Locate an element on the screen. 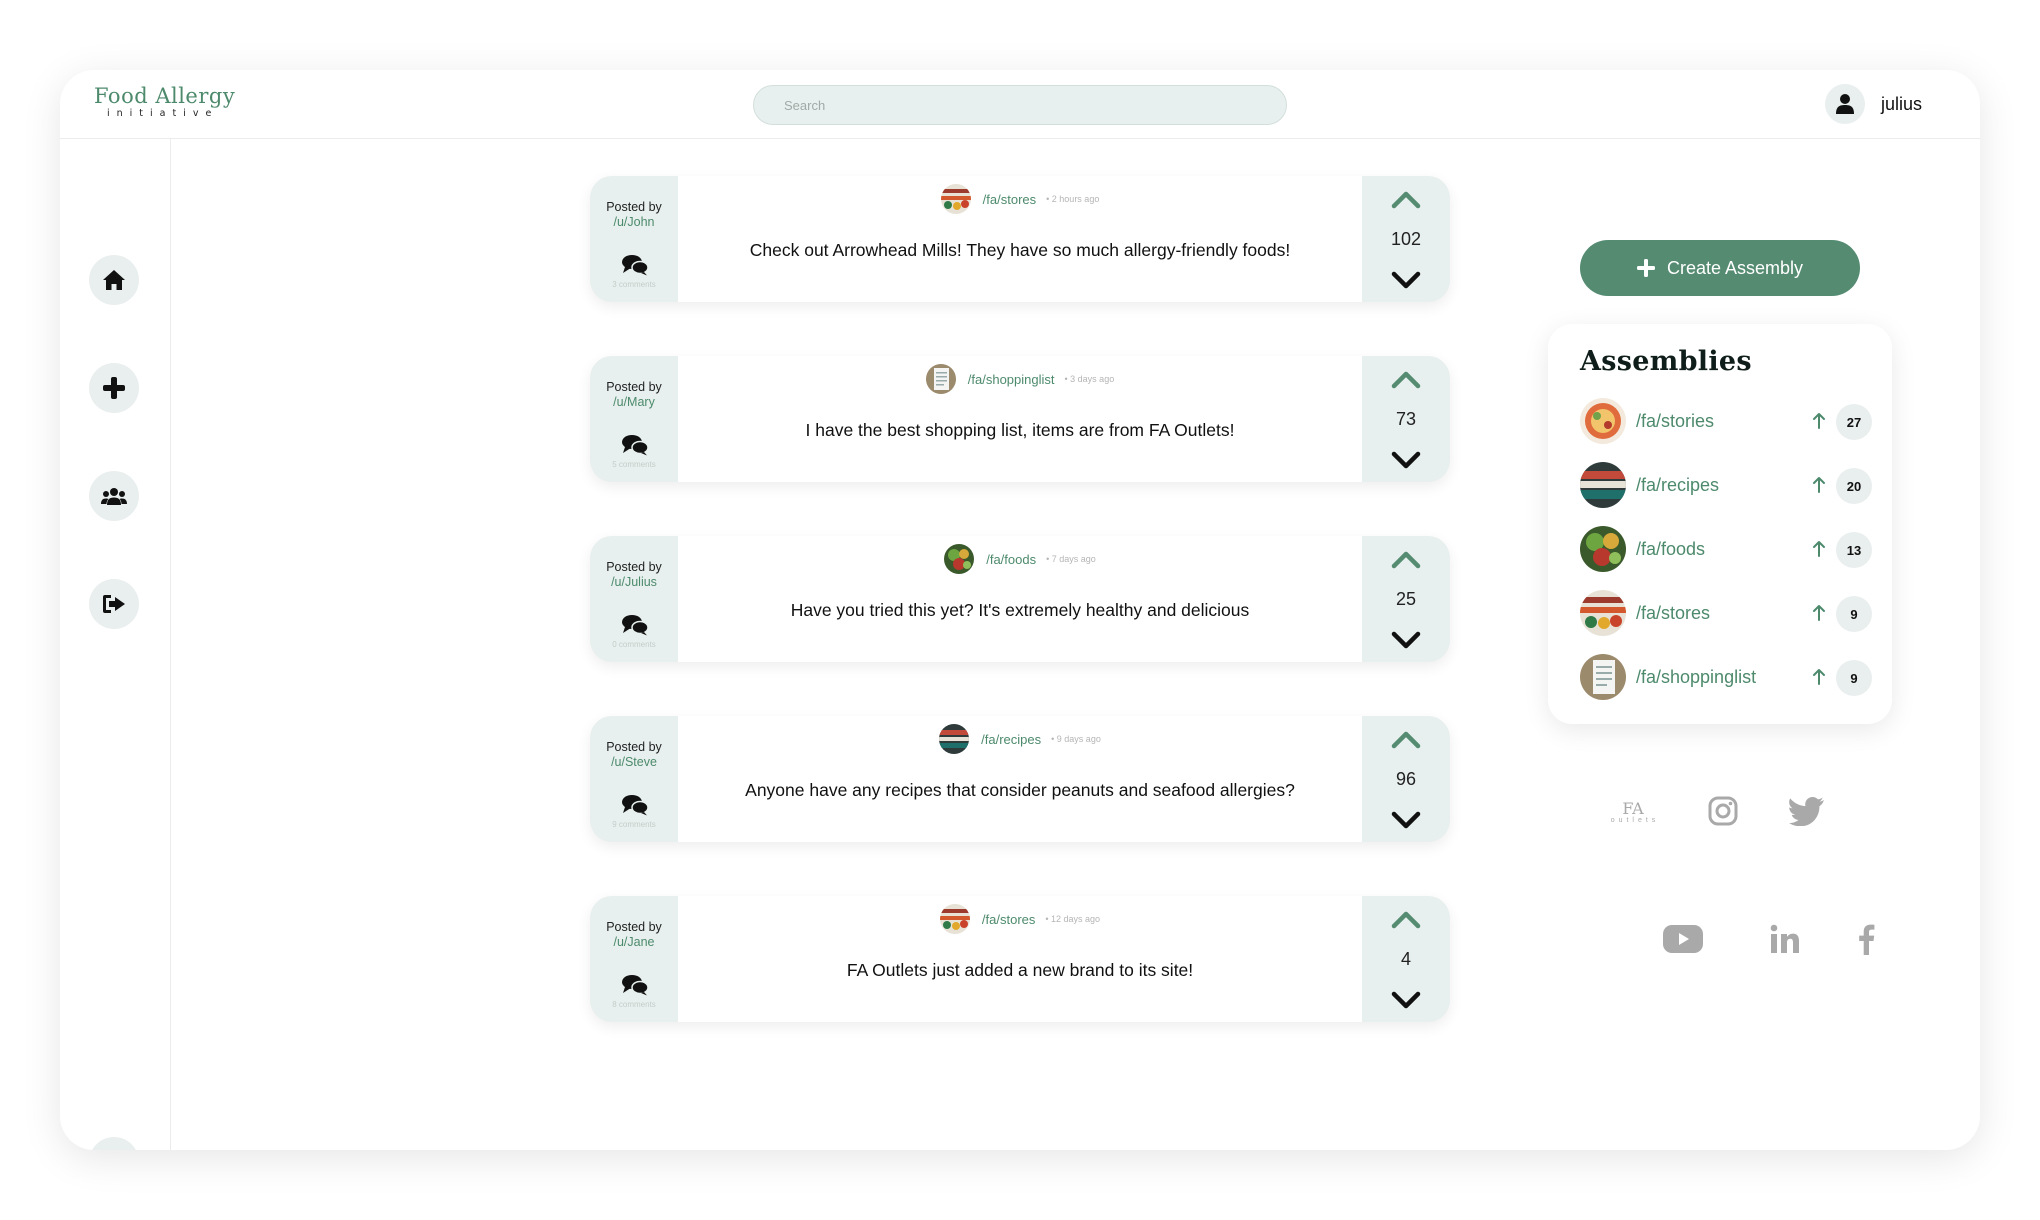 This screenshot has width=2040, height=1220. assembly-name: /fa/stories is located at coordinates (1675, 421).